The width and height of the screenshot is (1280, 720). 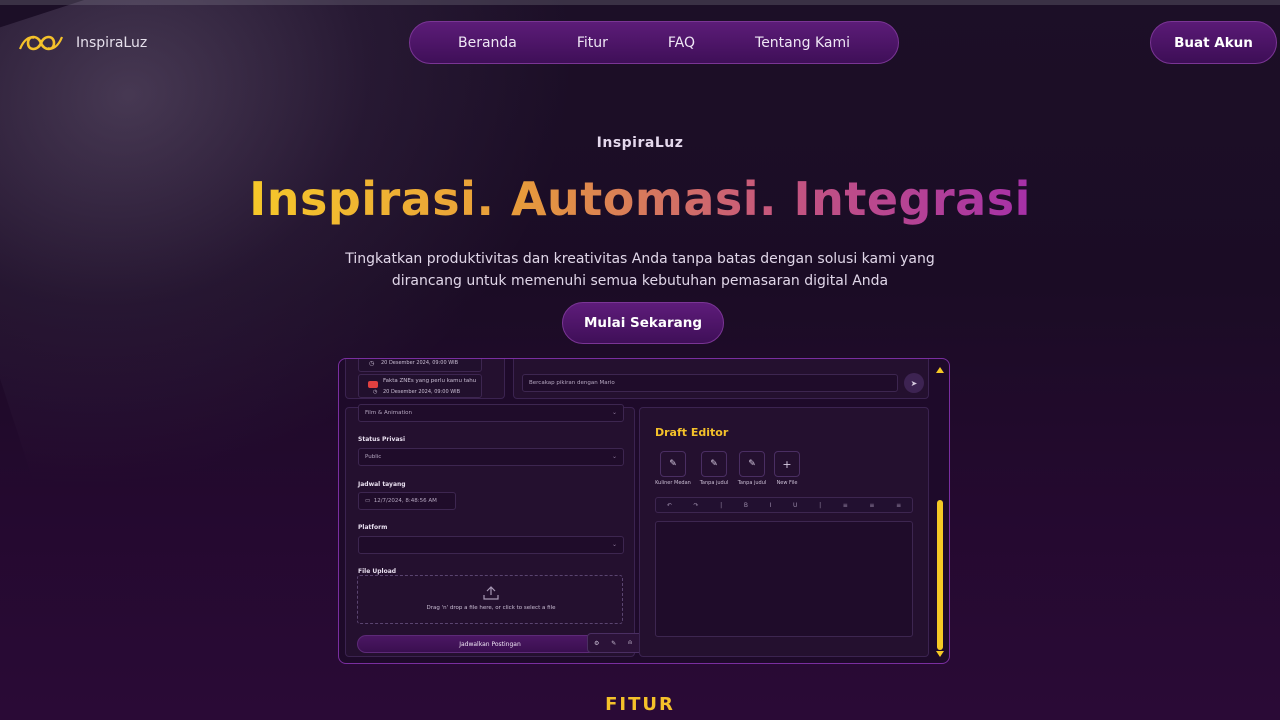 What do you see at coordinates (491, 545) in the screenshot?
I see `platform-select: ⌄` at bounding box center [491, 545].